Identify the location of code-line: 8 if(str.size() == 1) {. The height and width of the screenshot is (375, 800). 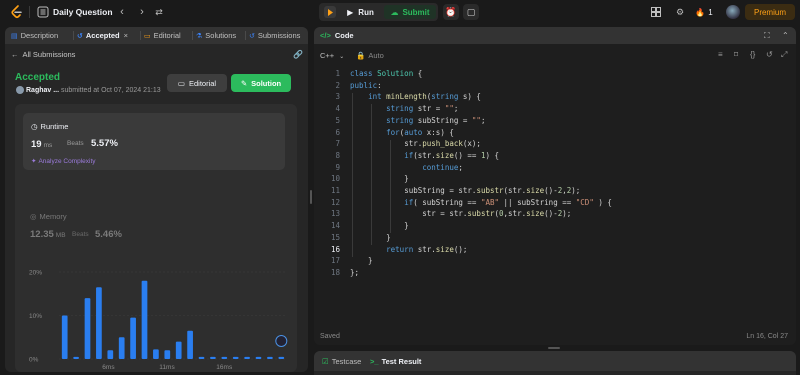
(555, 157).